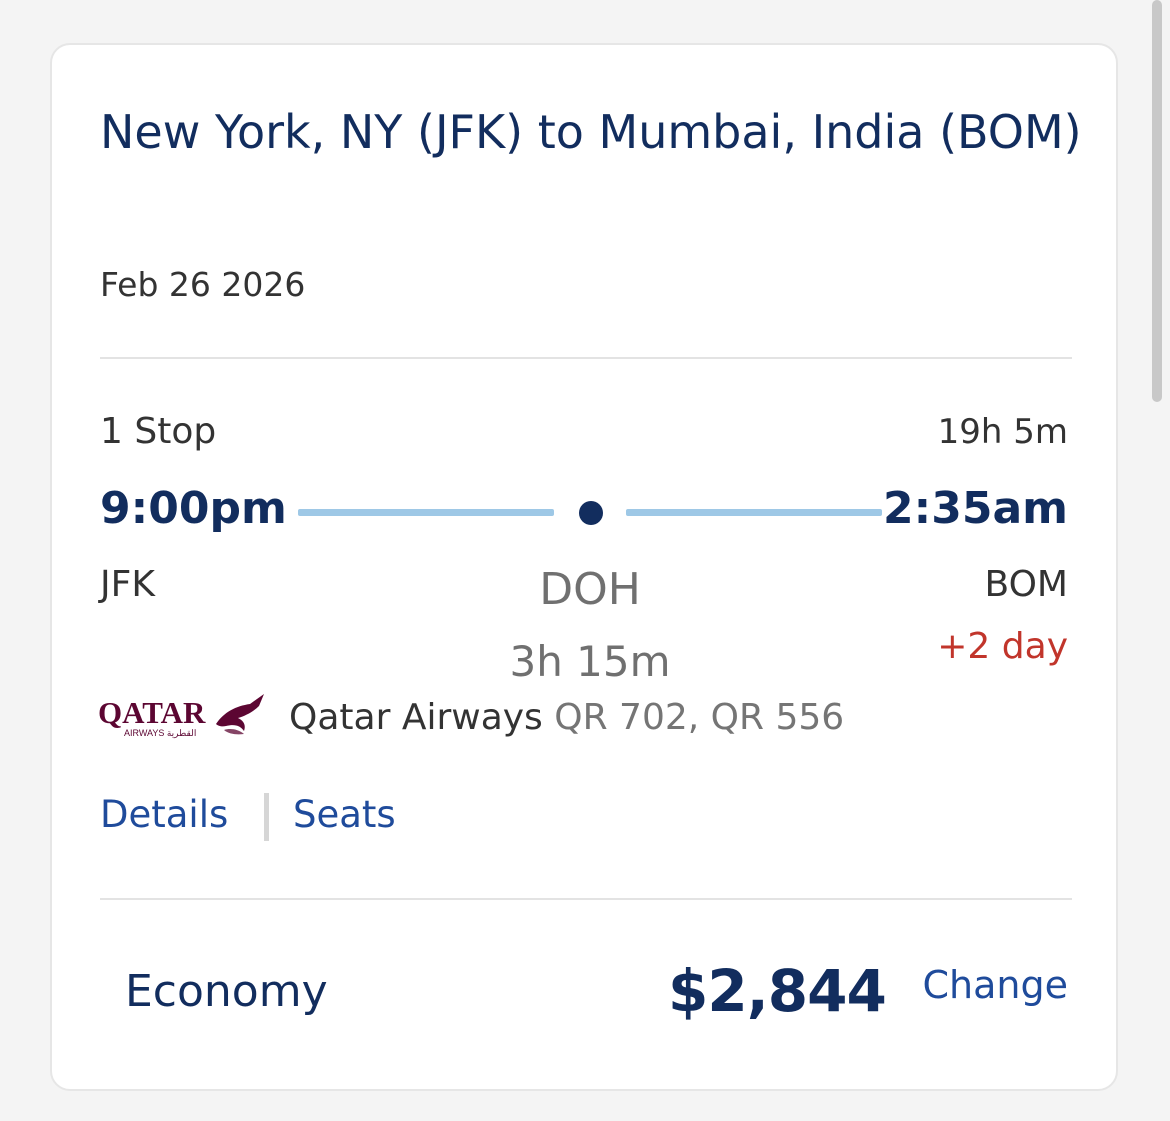 The width and height of the screenshot is (1170, 1121). What do you see at coordinates (127, 584) in the screenshot?
I see `origin-airport: JFK` at bounding box center [127, 584].